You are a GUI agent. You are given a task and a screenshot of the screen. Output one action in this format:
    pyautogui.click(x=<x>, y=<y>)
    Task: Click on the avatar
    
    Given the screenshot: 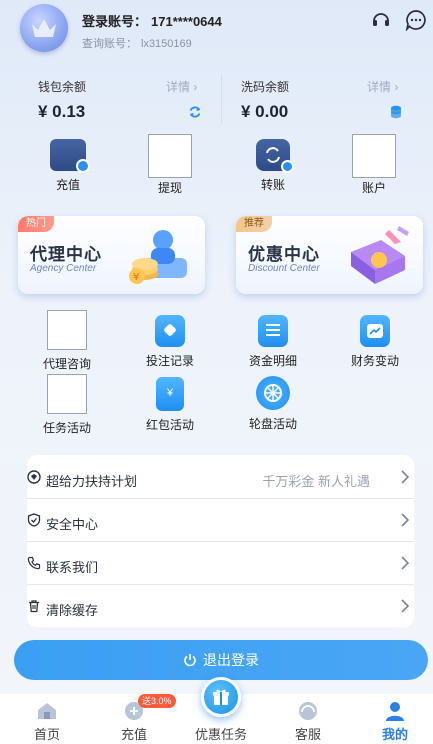 What is the action you would take?
    pyautogui.click(x=44, y=28)
    